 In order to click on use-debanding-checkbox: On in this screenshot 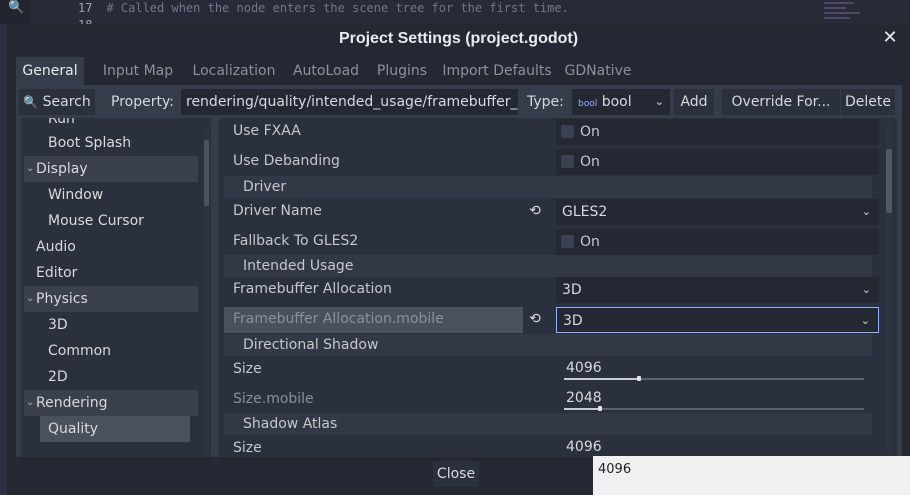, I will do `click(717, 162)`.